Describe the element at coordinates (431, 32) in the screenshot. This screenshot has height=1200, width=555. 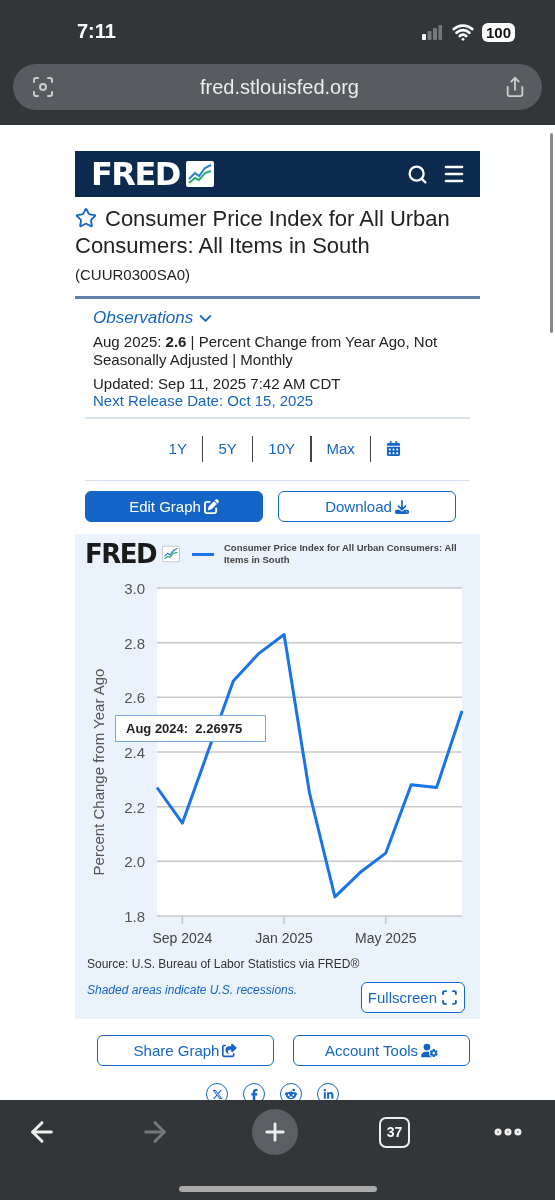
I see `signal-icon` at that location.